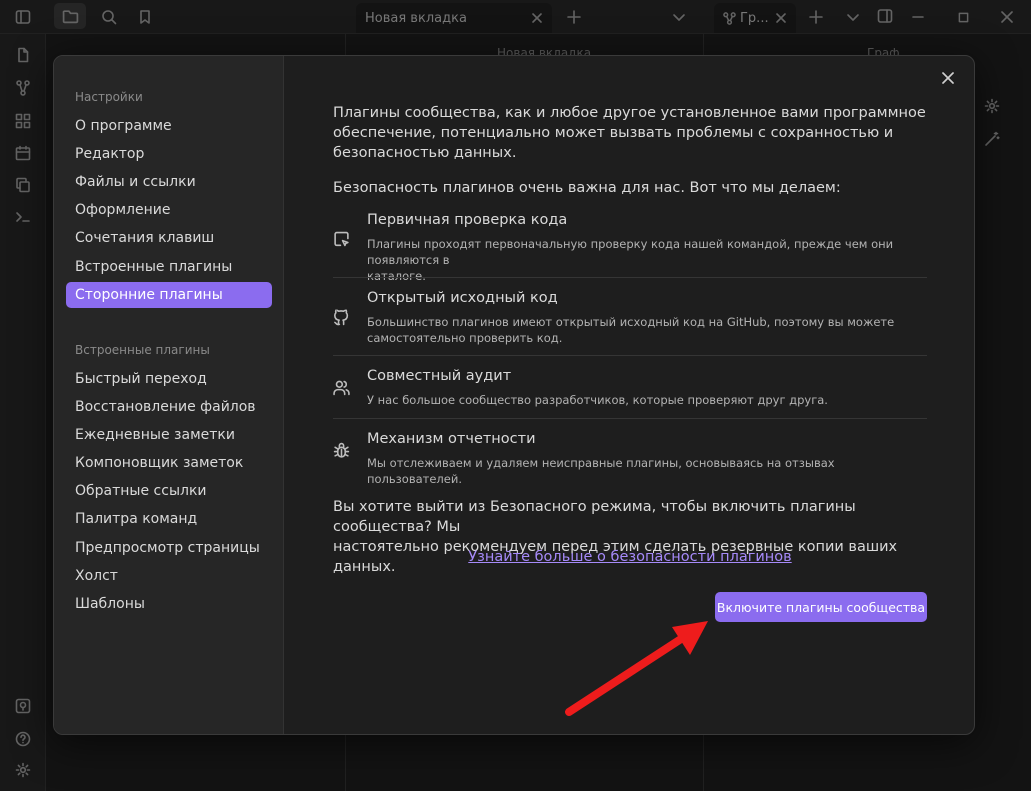  Describe the element at coordinates (169, 519) in the screenshot. I see `sidebar-item-command-palette: Палитра команд` at that location.